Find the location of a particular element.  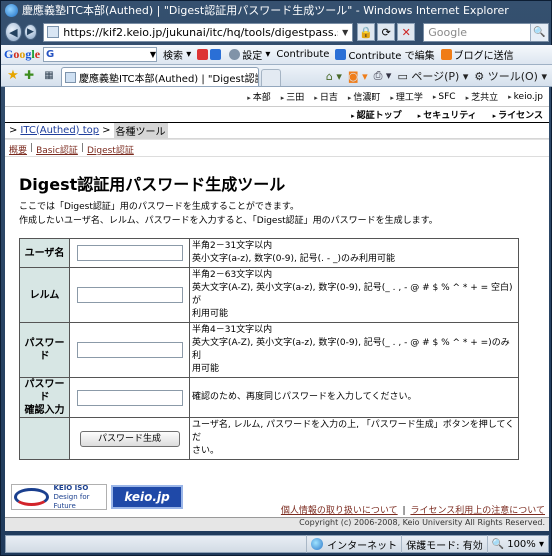

status-text is located at coordinates (156, 544).